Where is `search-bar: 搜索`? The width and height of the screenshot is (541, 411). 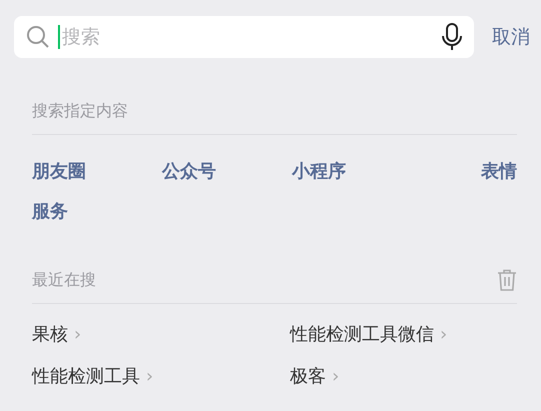
search-bar: 搜索 is located at coordinates (244, 37).